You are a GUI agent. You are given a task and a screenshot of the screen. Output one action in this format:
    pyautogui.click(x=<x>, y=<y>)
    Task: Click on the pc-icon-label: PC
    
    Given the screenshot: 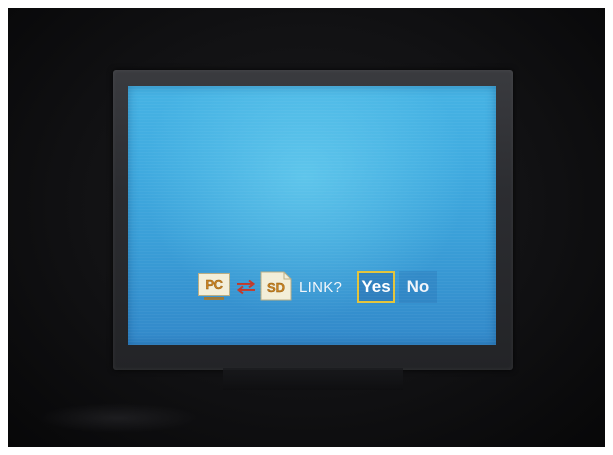 What is the action you would take?
    pyautogui.click(x=214, y=284)
    